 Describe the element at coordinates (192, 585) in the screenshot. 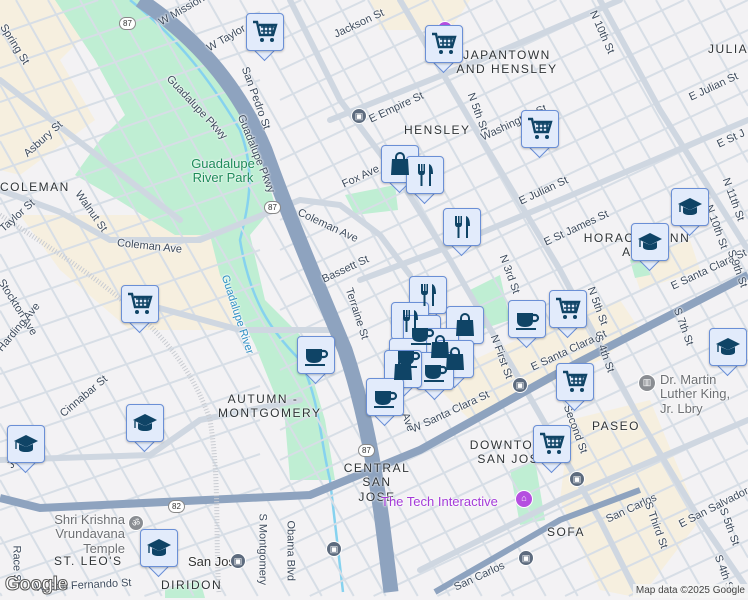

I see `neighborhood-label: DIRIDON` at that location.